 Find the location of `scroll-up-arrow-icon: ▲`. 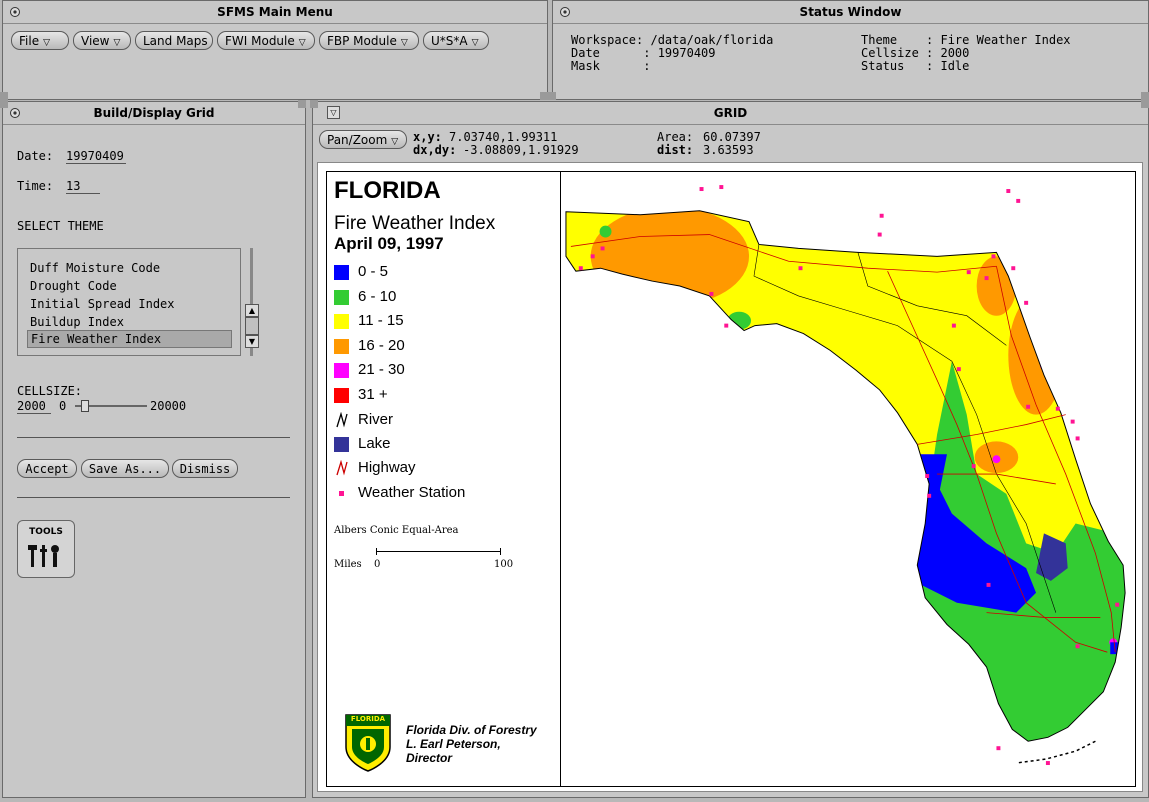

scroll-up-arrow-icon: ▲ is located at coordinates (252, 310).